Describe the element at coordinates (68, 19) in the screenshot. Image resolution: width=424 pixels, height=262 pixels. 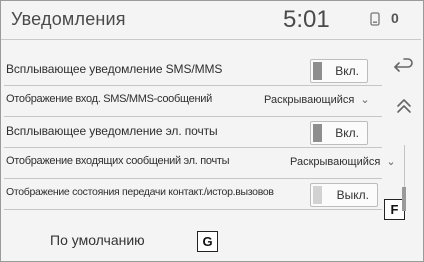
I see `page-title: Уведомления` at that location.